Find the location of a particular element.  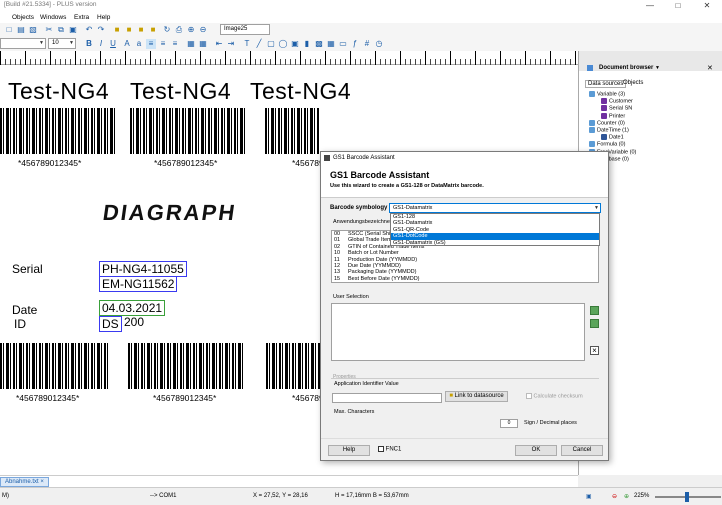

label-title-2: Test-NG4 is located at coordinates (180, 91).